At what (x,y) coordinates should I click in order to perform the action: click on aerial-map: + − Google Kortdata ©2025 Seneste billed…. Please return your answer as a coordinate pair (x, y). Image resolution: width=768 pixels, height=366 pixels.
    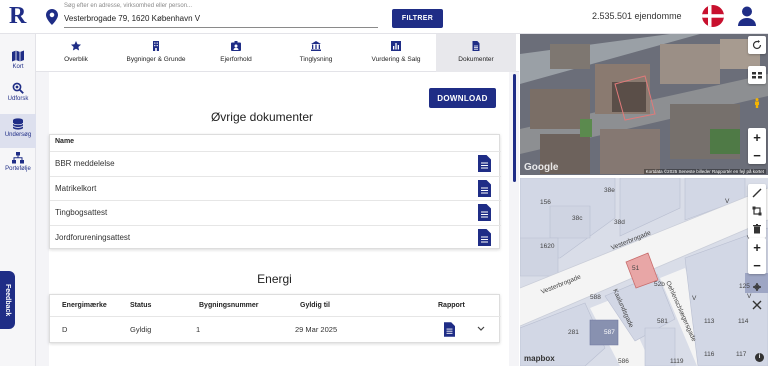
    Looking at the image, I should click on (644, 105).